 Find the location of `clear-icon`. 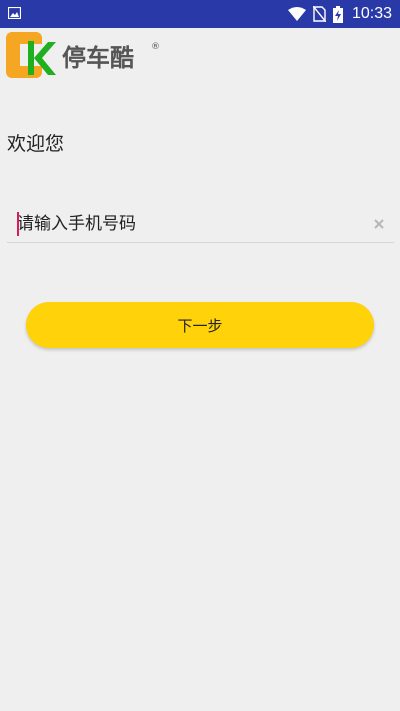

clear-icon is located at coordinates (379, 224).